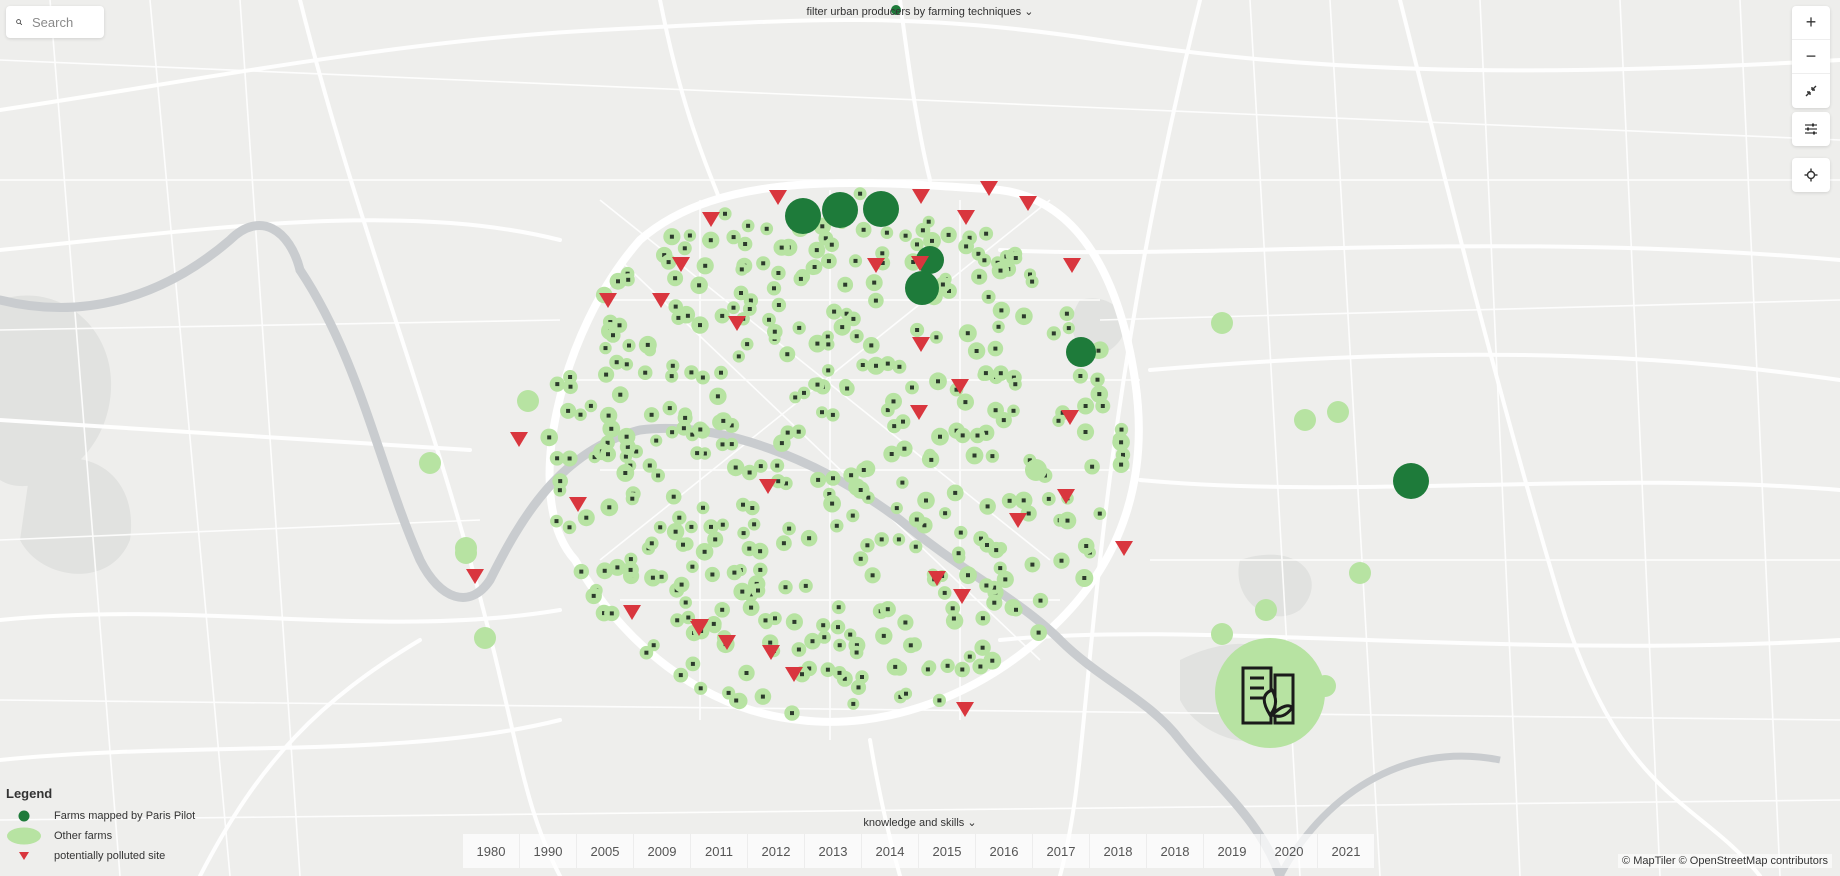  Describe the element at coordinates (662, 851) in the screenshot. I see `year-option: 2009` at that location.